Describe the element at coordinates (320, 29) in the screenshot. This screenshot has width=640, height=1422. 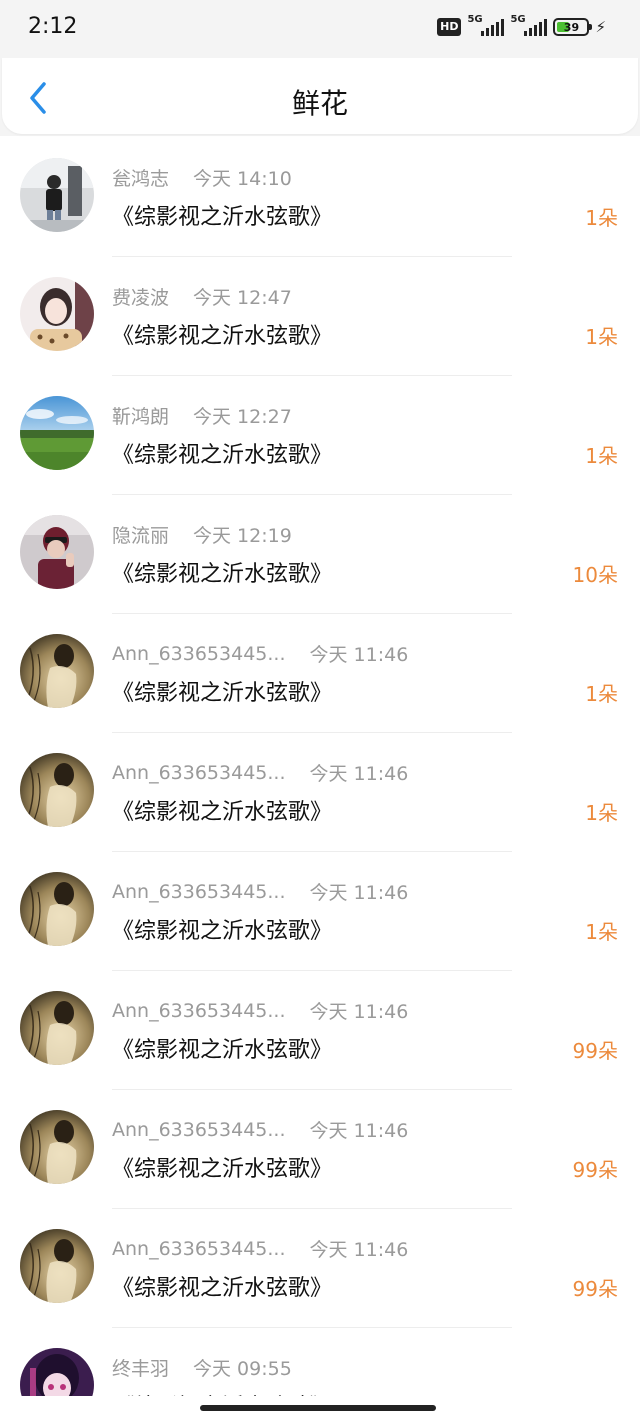
I see `status-bar: 2:12 HD 5G 5G 39 ⚡` at that location.